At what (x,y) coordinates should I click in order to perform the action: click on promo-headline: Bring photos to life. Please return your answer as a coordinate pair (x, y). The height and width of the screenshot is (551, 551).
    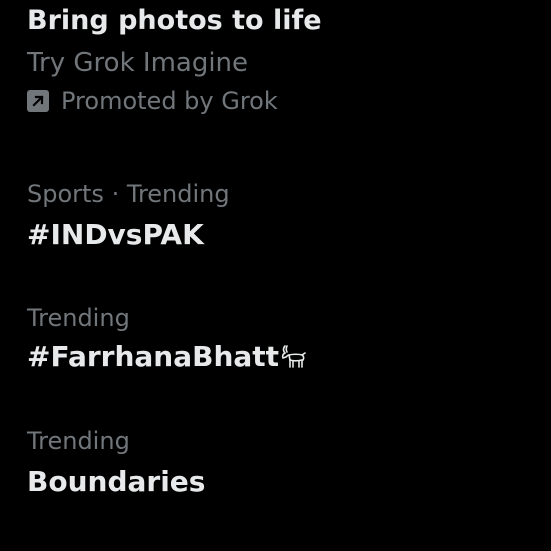
    Looking at the image, I should click on (174, 20).